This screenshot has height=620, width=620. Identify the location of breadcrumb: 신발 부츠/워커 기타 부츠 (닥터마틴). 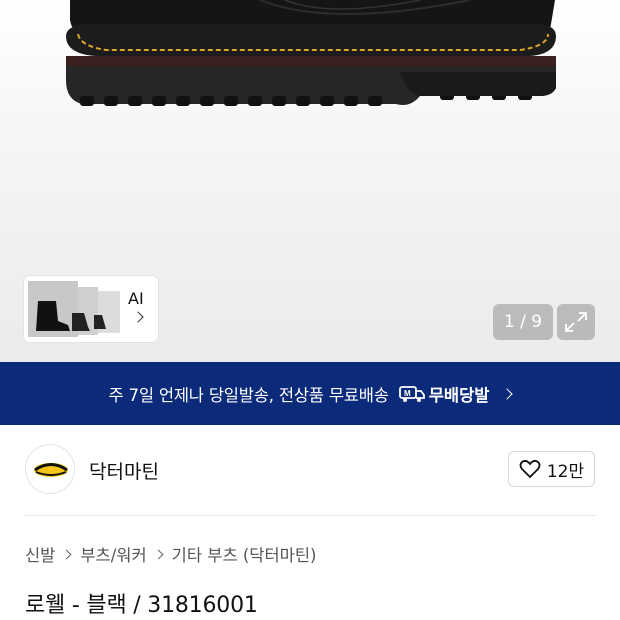
(170, 554).